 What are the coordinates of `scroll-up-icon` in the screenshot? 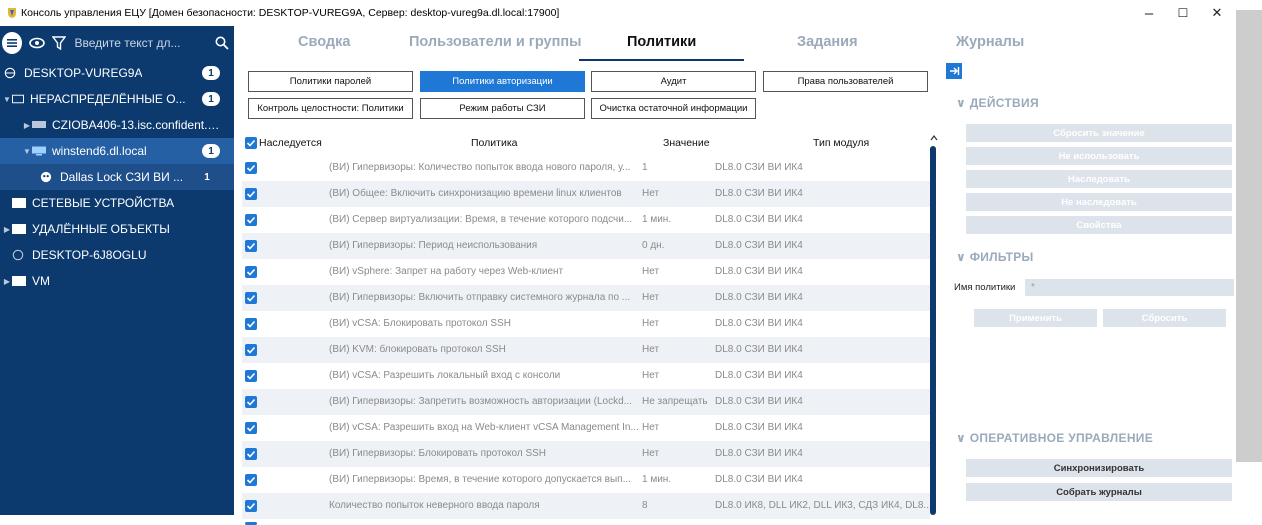 It's located at (934, 138).